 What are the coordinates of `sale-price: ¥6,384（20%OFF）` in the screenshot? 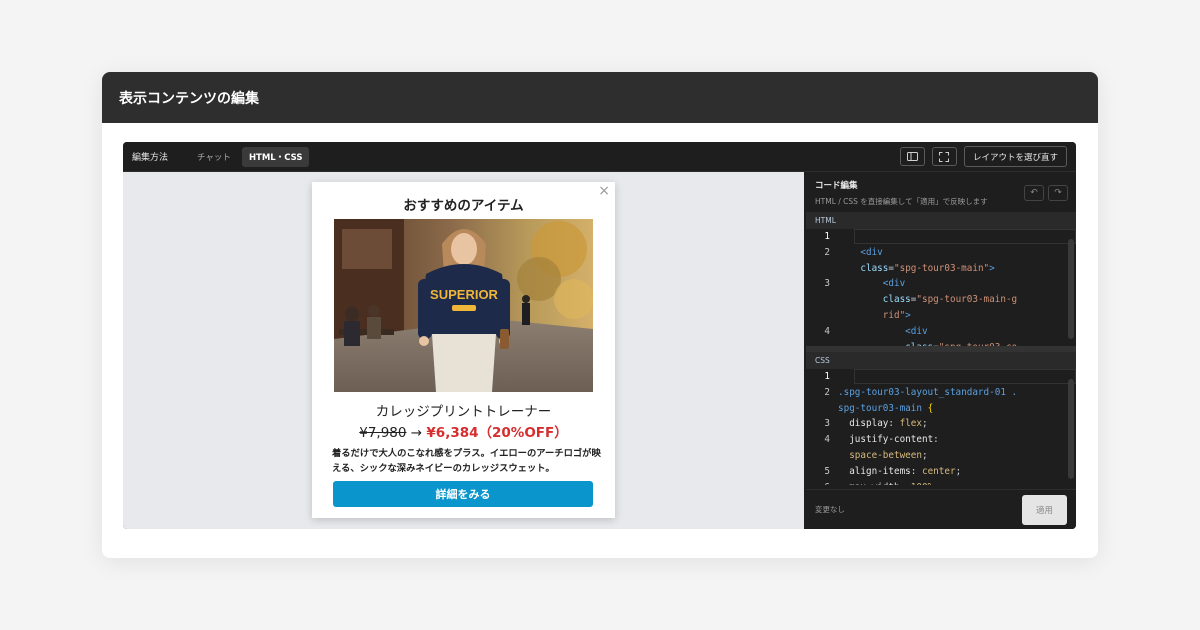 It's located at (497, 433).